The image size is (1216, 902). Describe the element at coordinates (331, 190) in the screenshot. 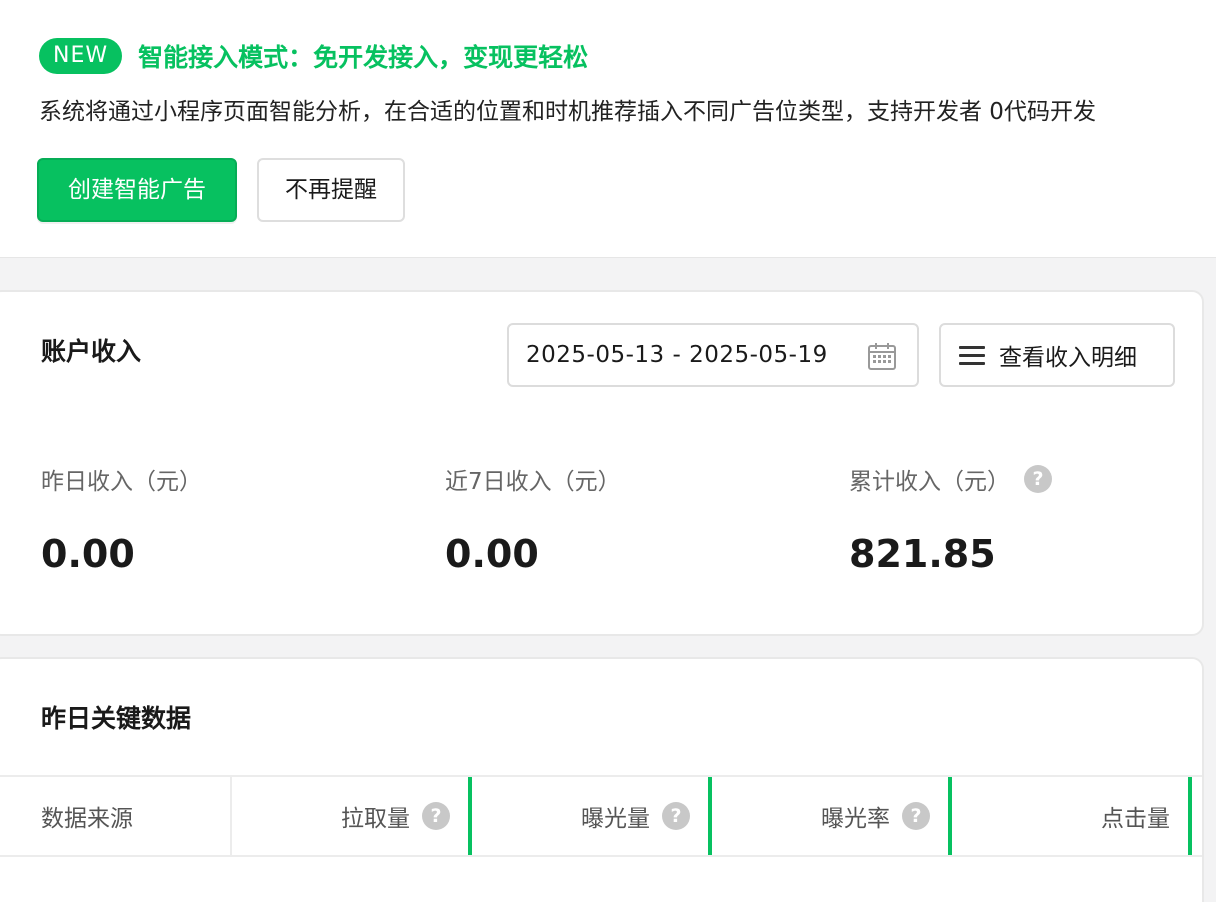

I see `dismiss-reminder-button: 不再提醒` at that location.